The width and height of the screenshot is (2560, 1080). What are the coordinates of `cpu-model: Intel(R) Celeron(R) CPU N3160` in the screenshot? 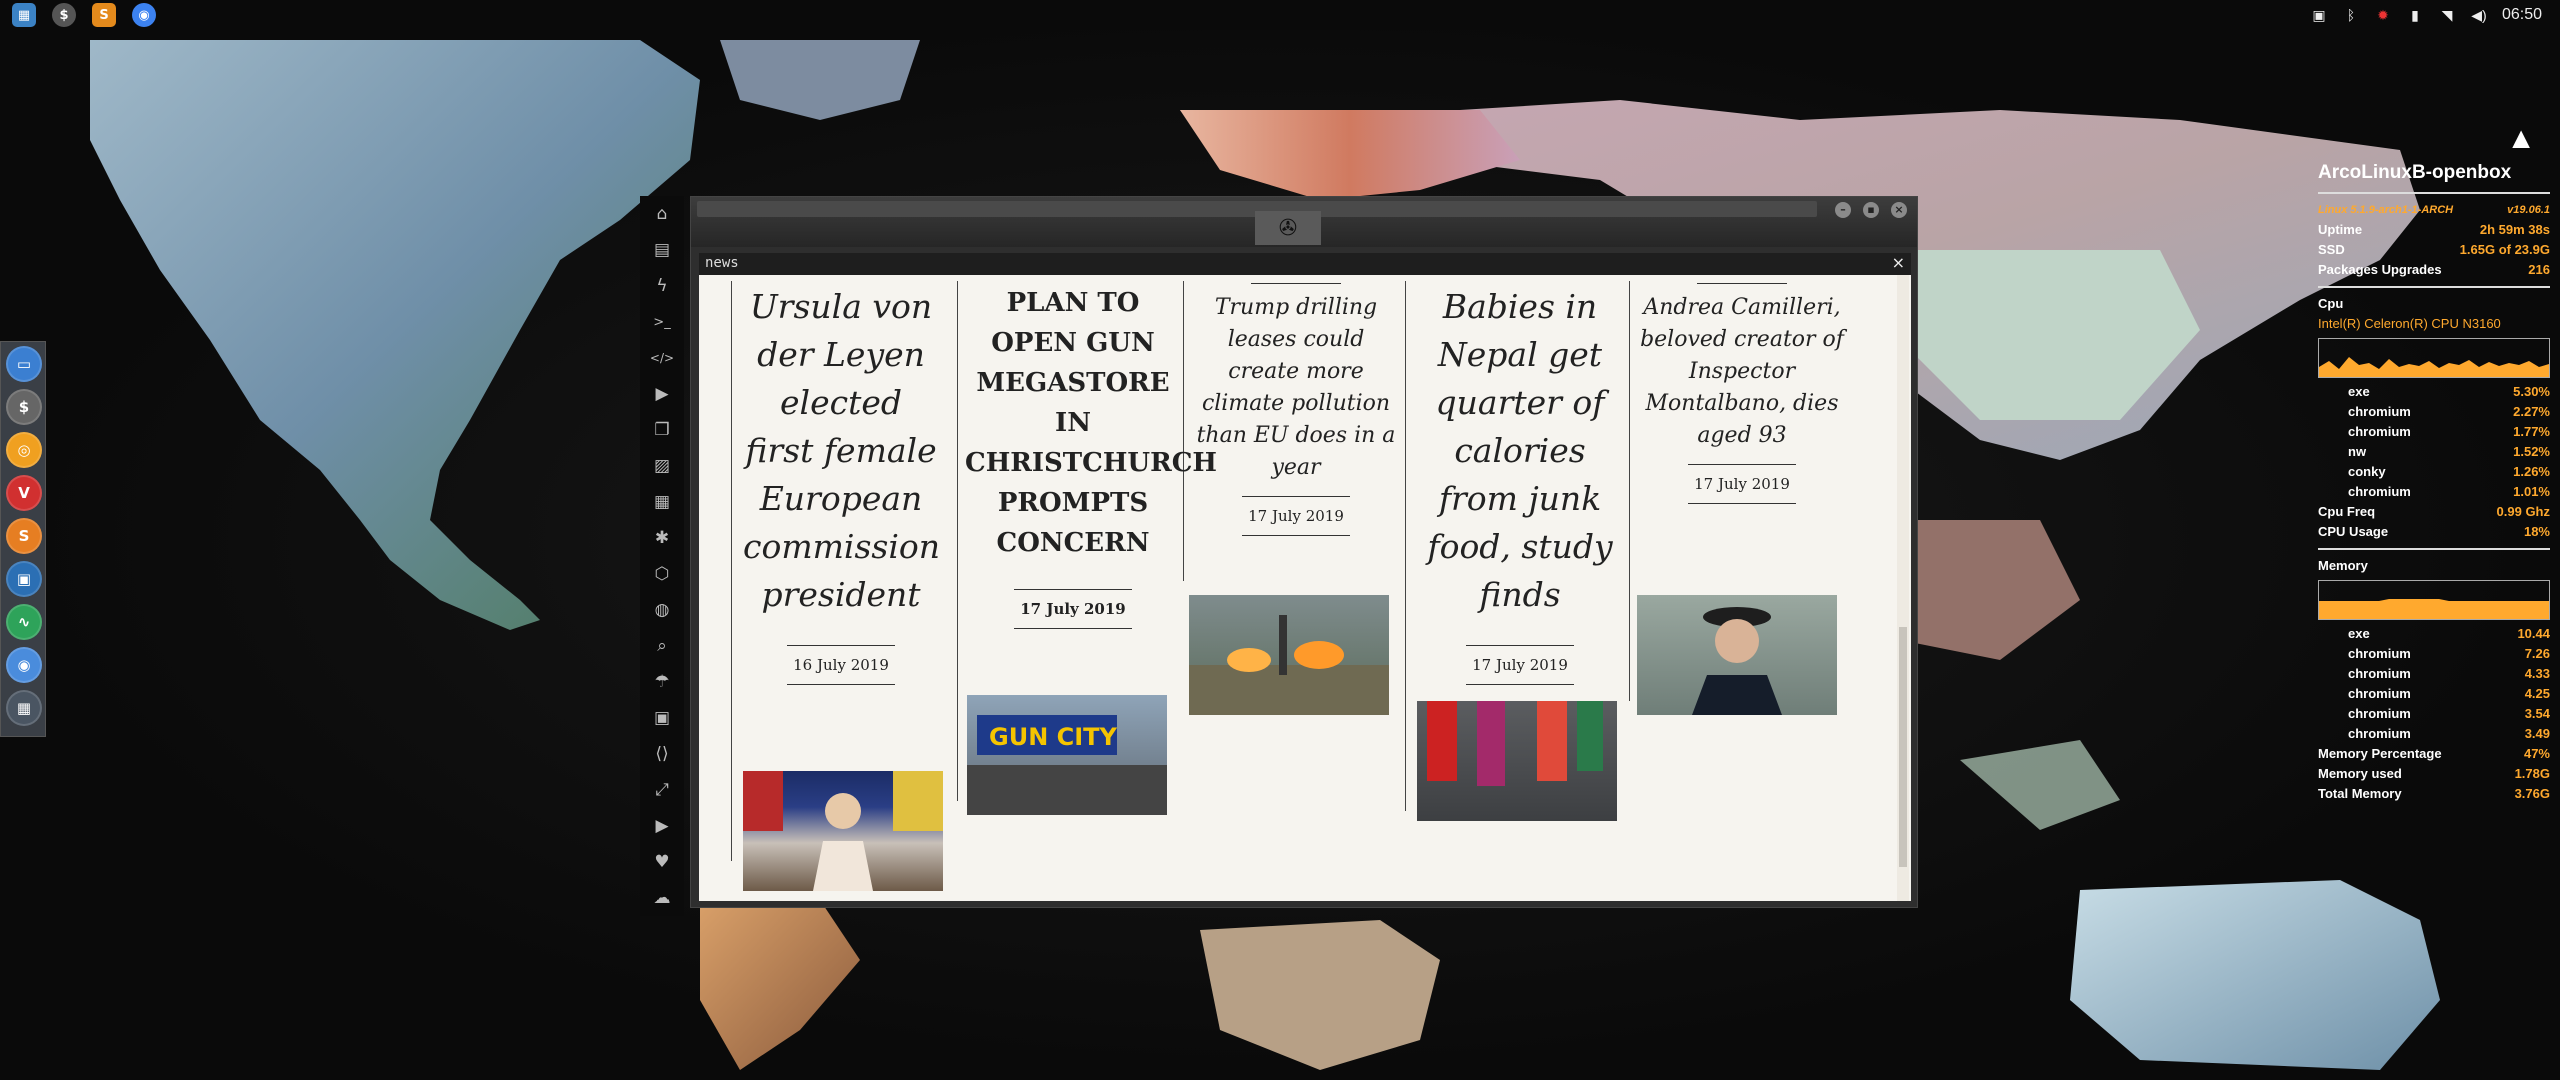 It's located at (2409, 323).